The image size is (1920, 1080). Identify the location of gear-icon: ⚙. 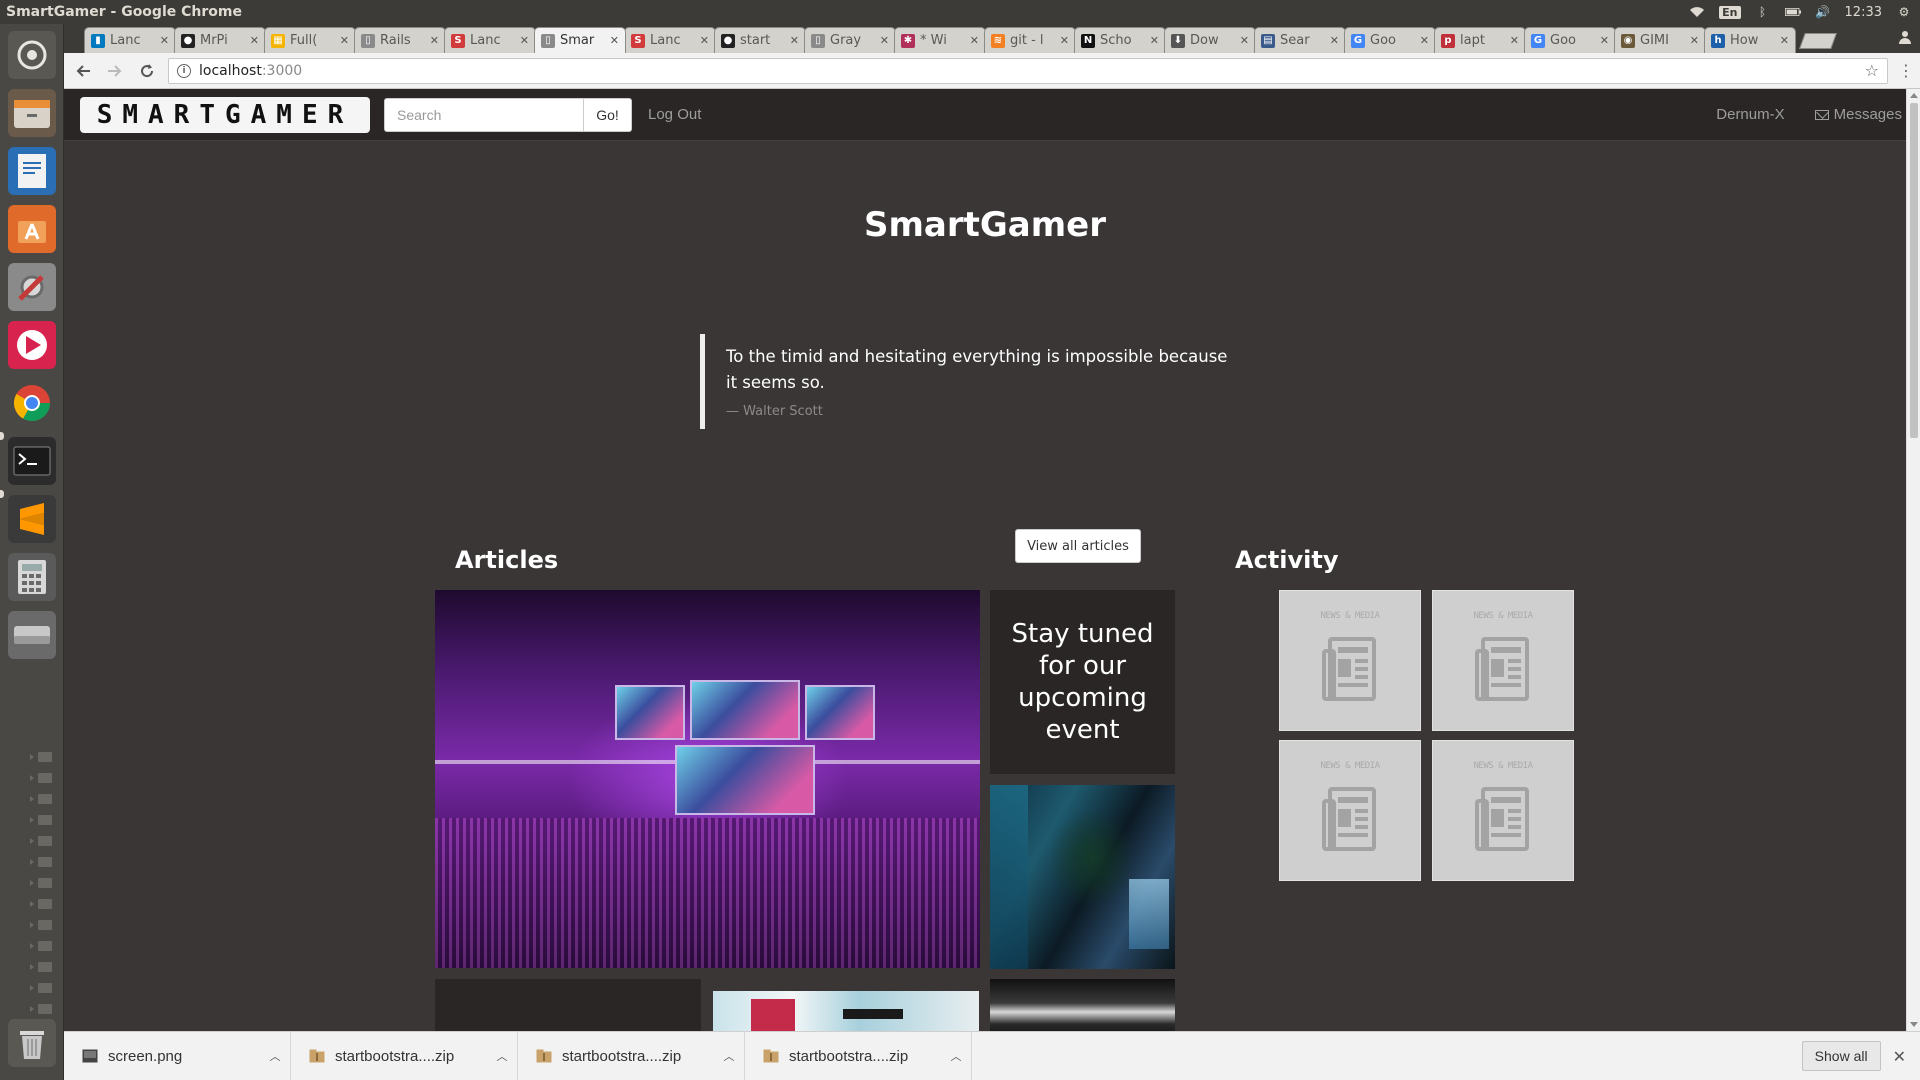
(1904, 12).